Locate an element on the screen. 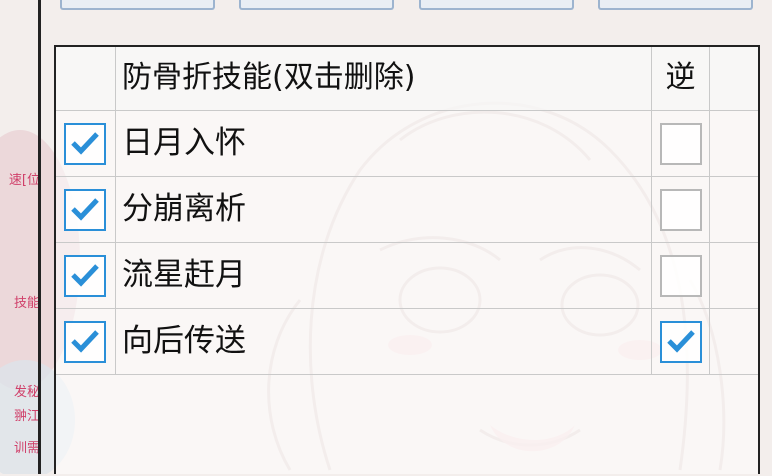 The image size is (772, 476). top-button-row is located at coordinates (415, 7).